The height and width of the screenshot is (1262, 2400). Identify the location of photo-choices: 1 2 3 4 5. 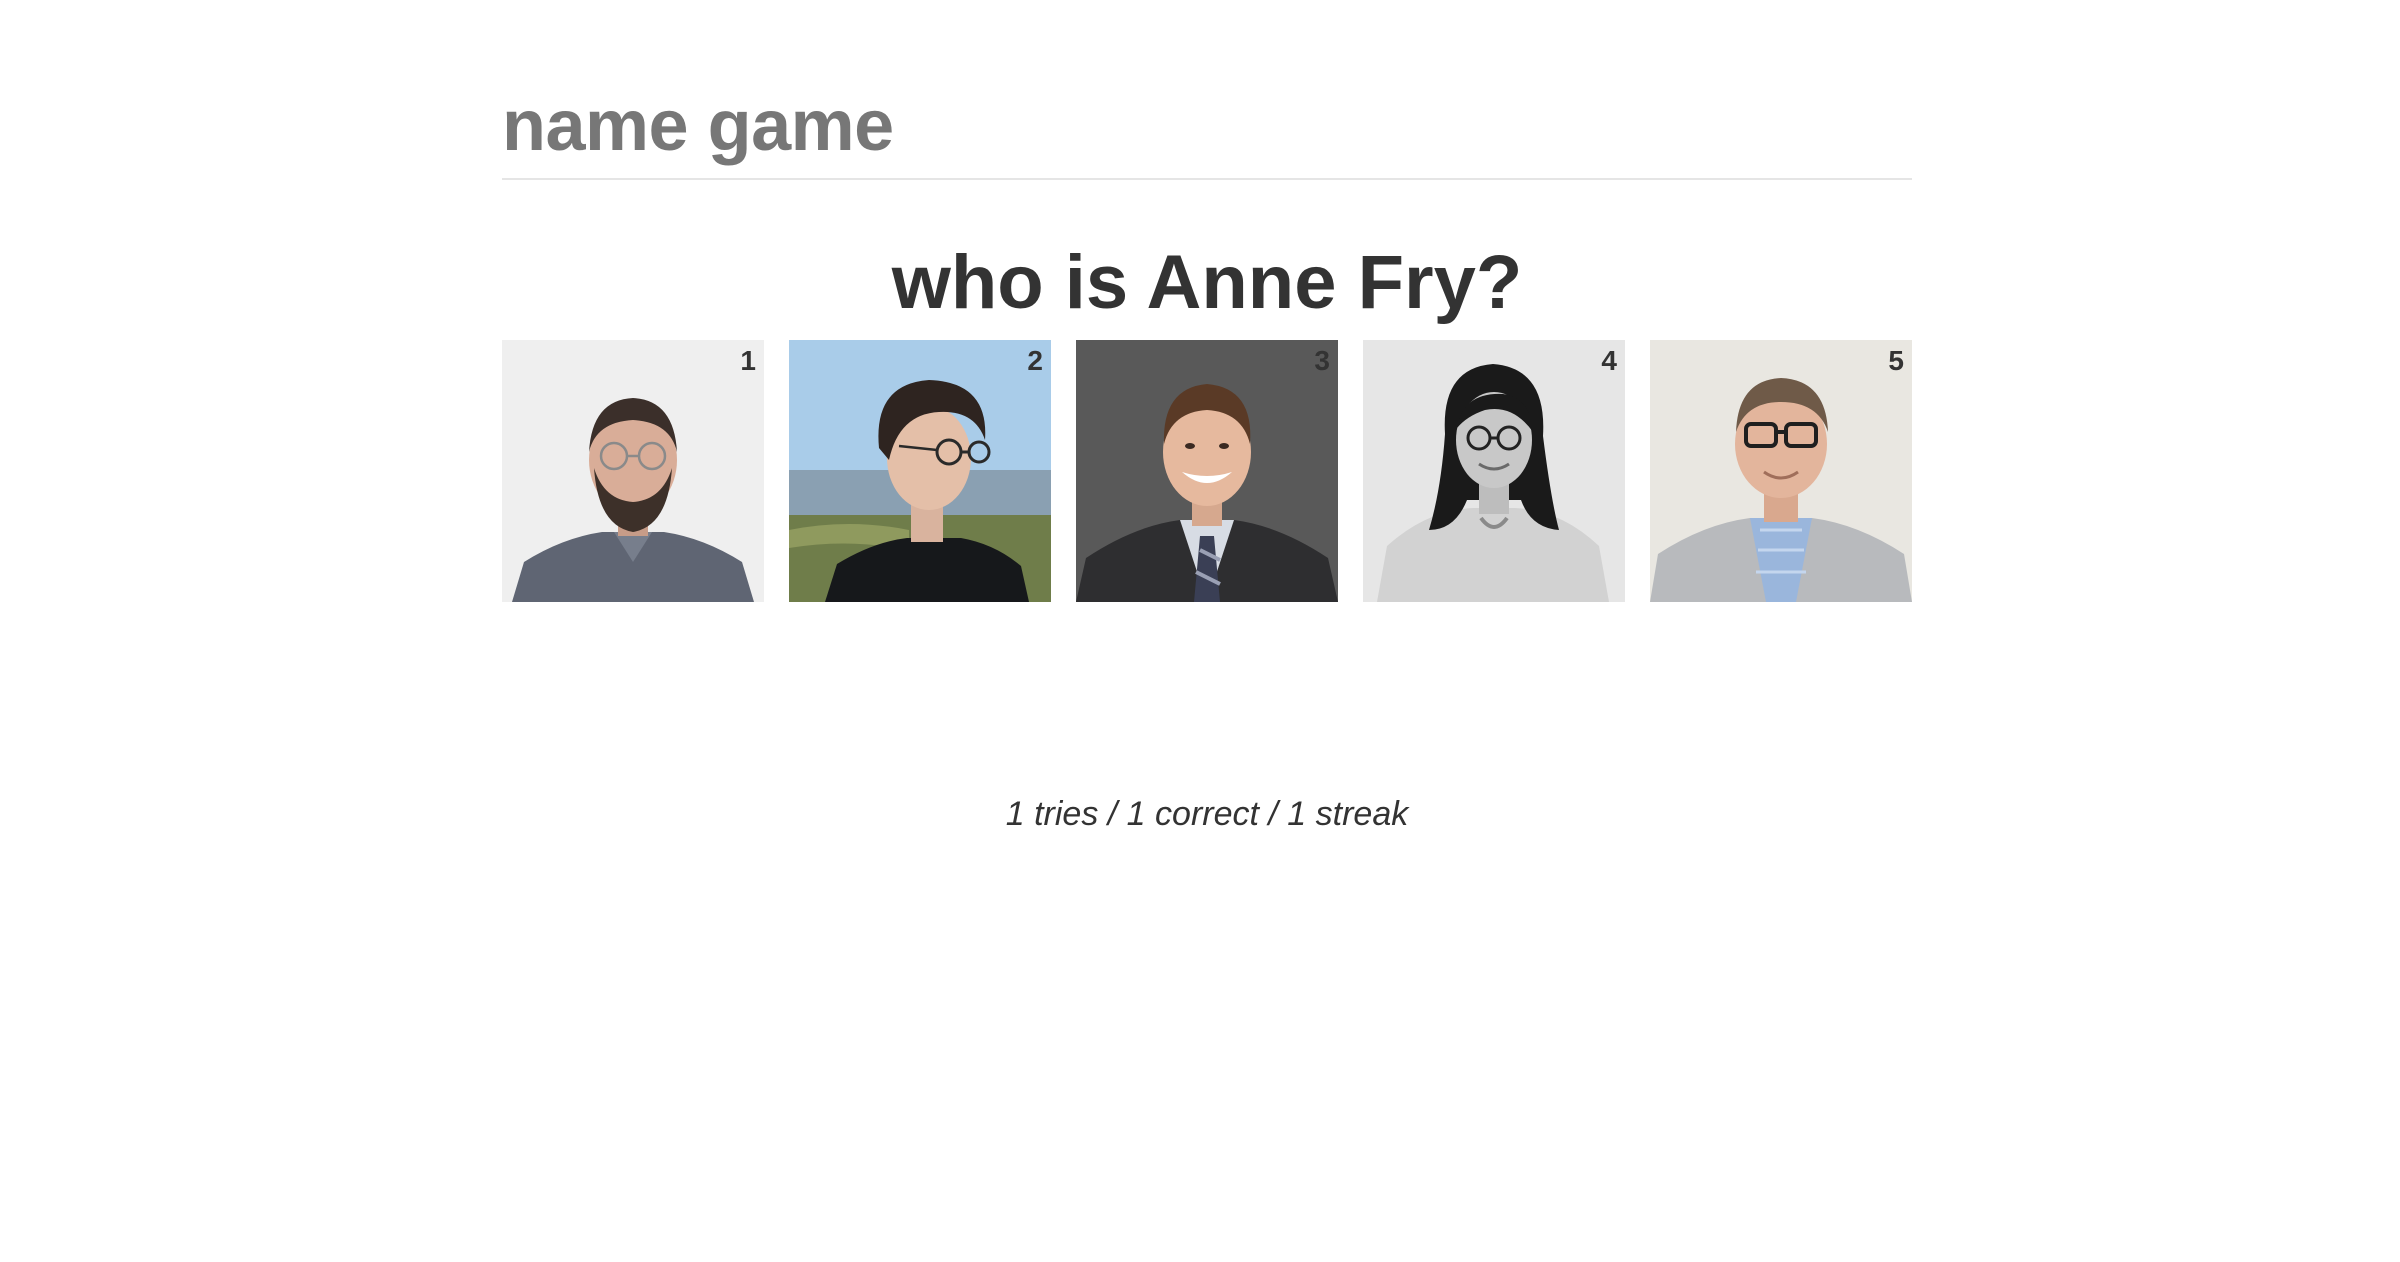
(1207, 471).